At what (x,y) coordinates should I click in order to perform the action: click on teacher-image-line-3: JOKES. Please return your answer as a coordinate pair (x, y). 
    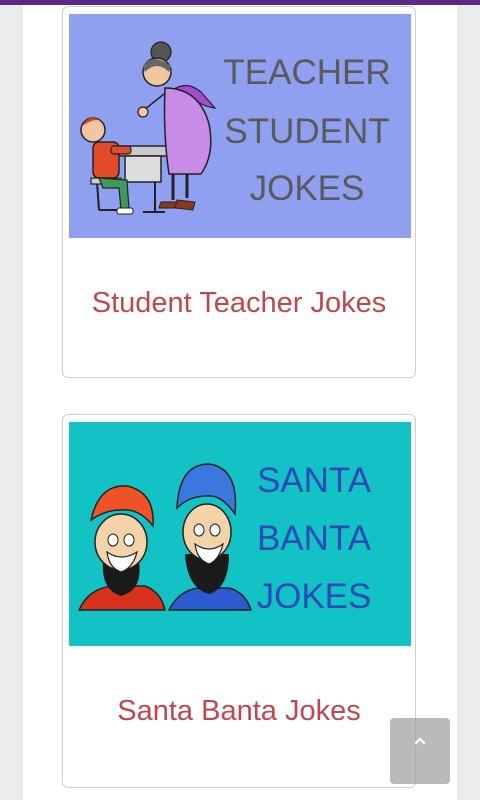
    Looking at the image, I should click on (307, 188).